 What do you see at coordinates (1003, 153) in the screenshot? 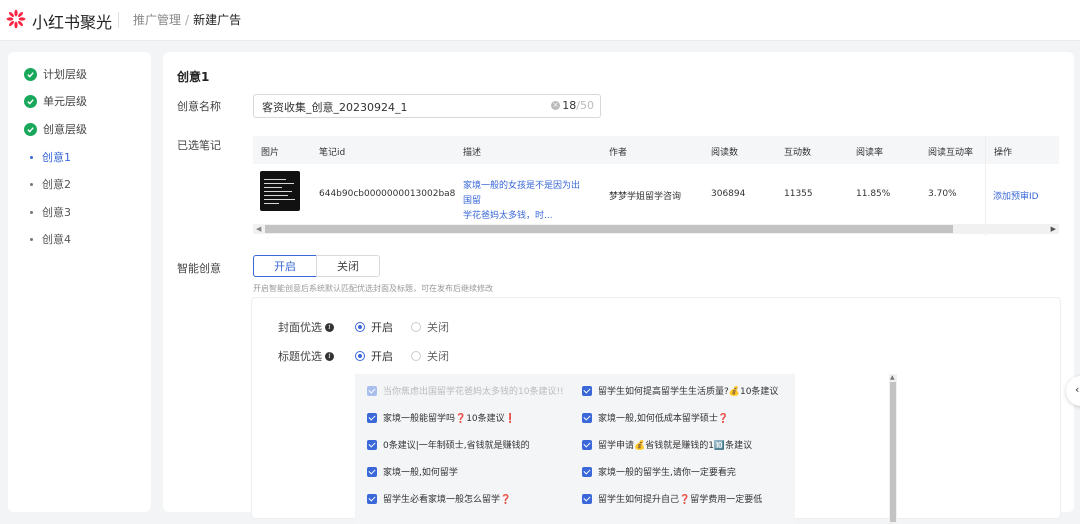
I see `th-action: 操作` at bounding box center [1003, 153].